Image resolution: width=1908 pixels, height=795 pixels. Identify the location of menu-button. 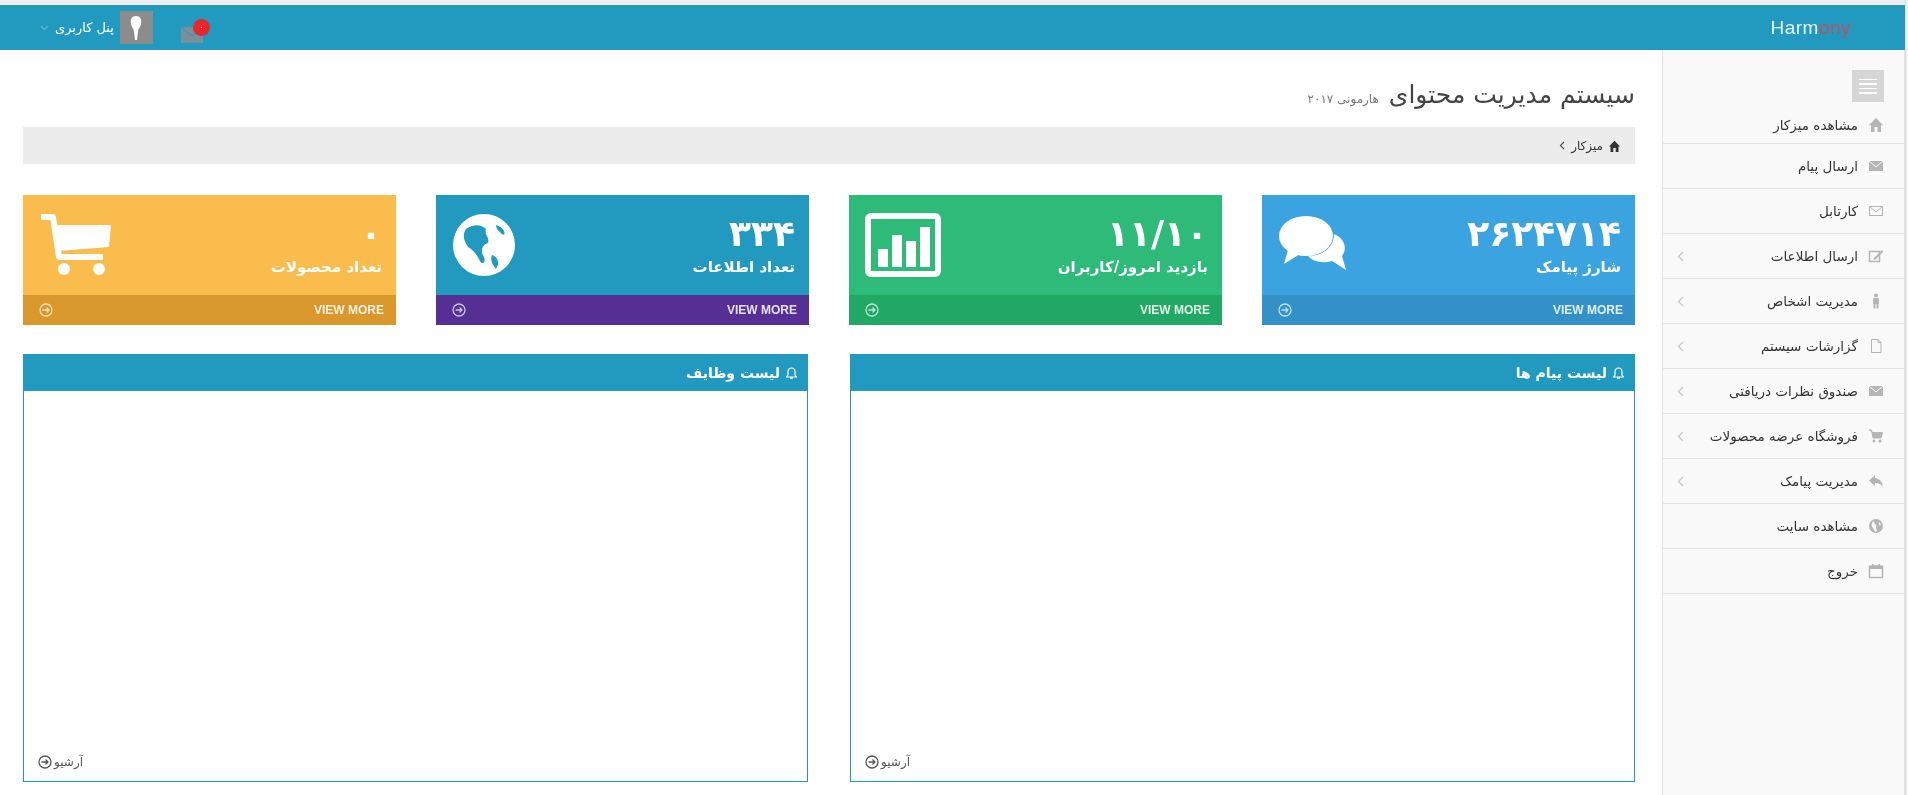
(1868, 86).